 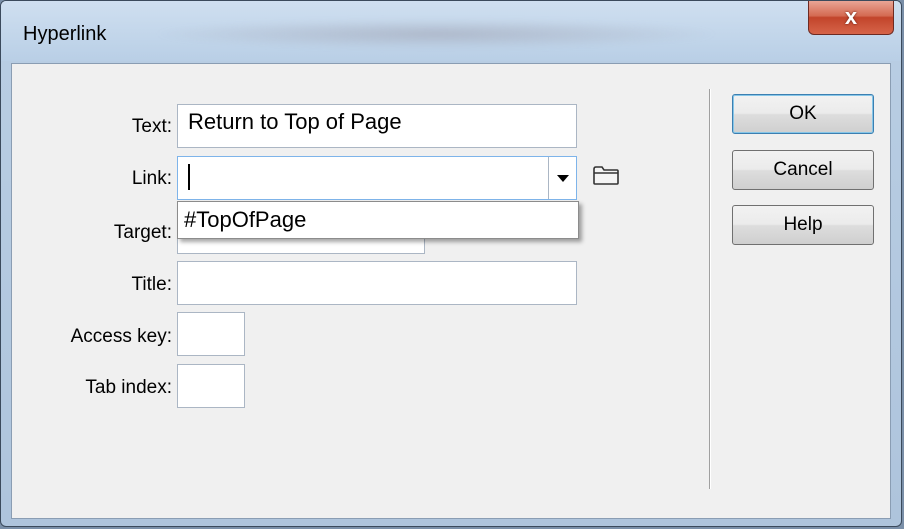 I want to click on link-suggestion-item: #TopOfPage, so click(x=245, y=220).